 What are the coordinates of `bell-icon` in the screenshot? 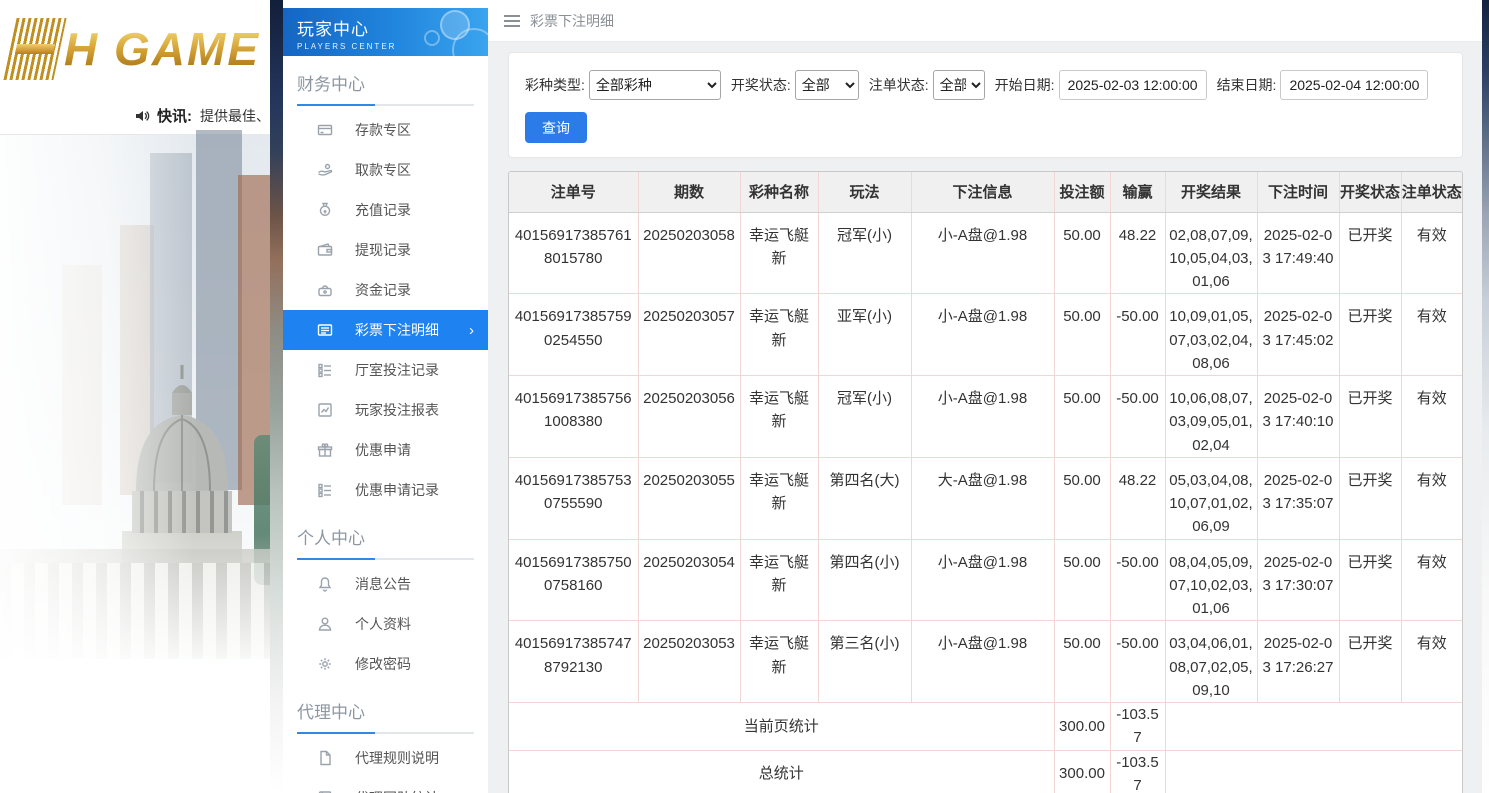 It's located at (325, 584).